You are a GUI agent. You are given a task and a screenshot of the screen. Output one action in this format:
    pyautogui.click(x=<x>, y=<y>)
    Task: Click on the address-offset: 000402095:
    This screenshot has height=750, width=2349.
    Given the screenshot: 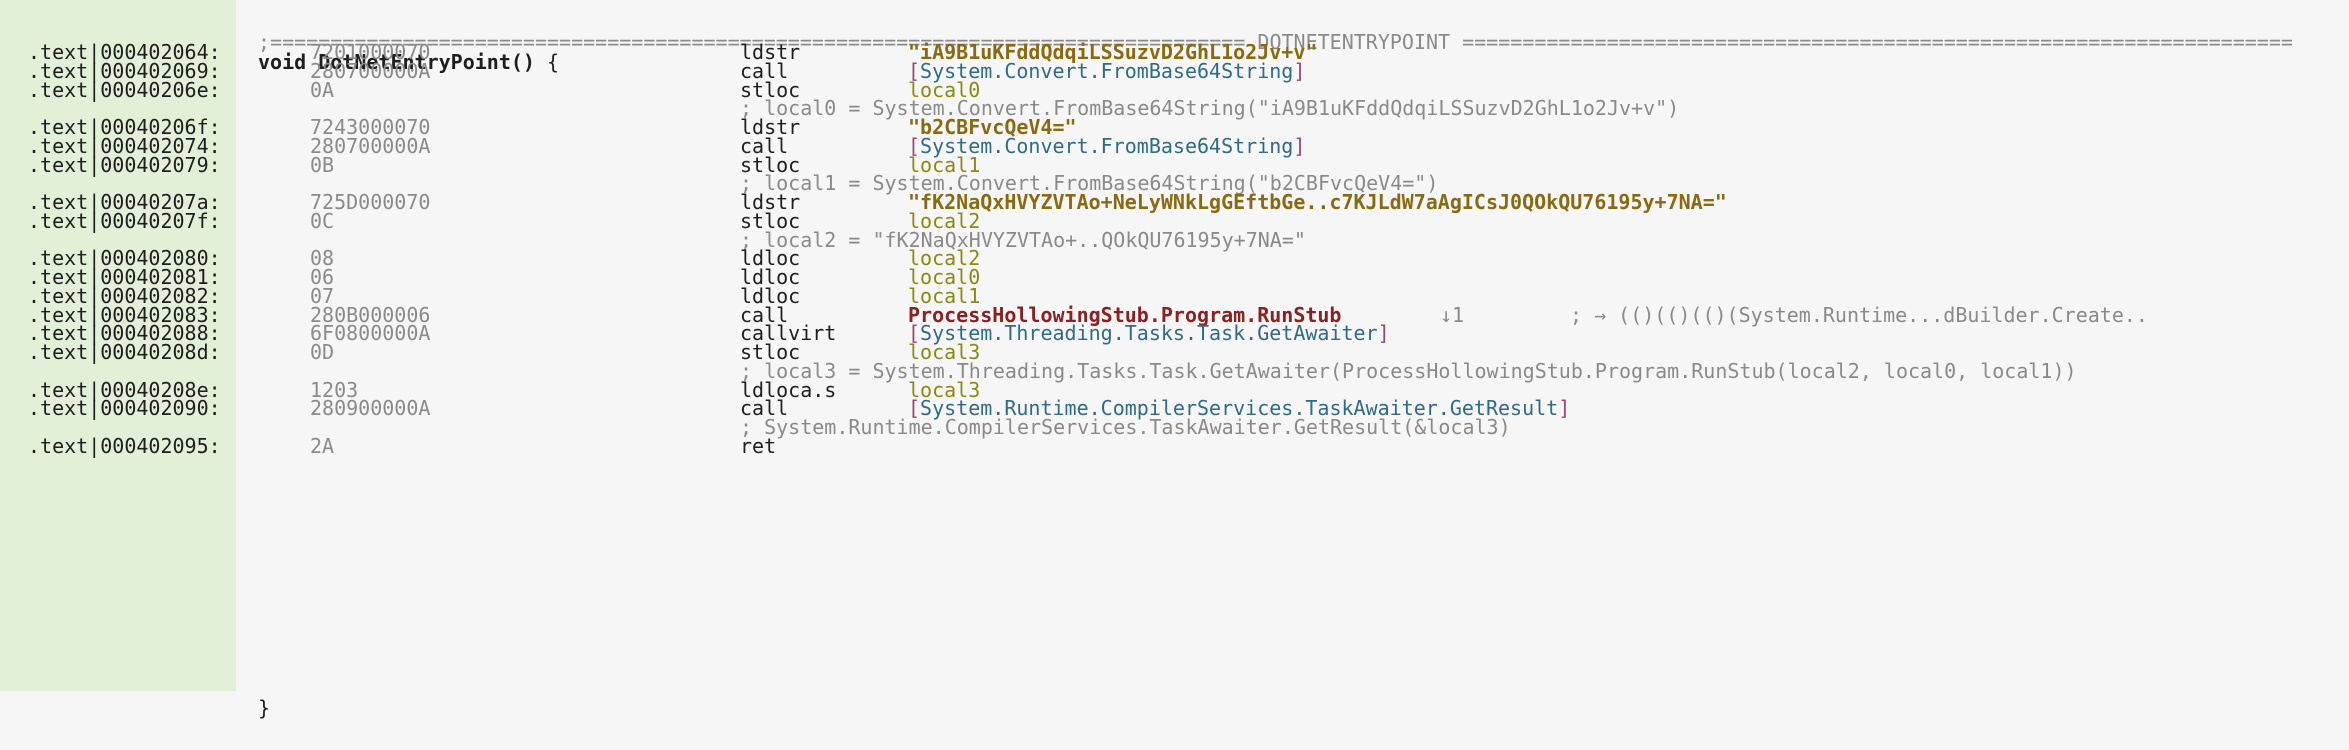 What is the action you would take?
    pyautogui.click(x=160, y=446)
    